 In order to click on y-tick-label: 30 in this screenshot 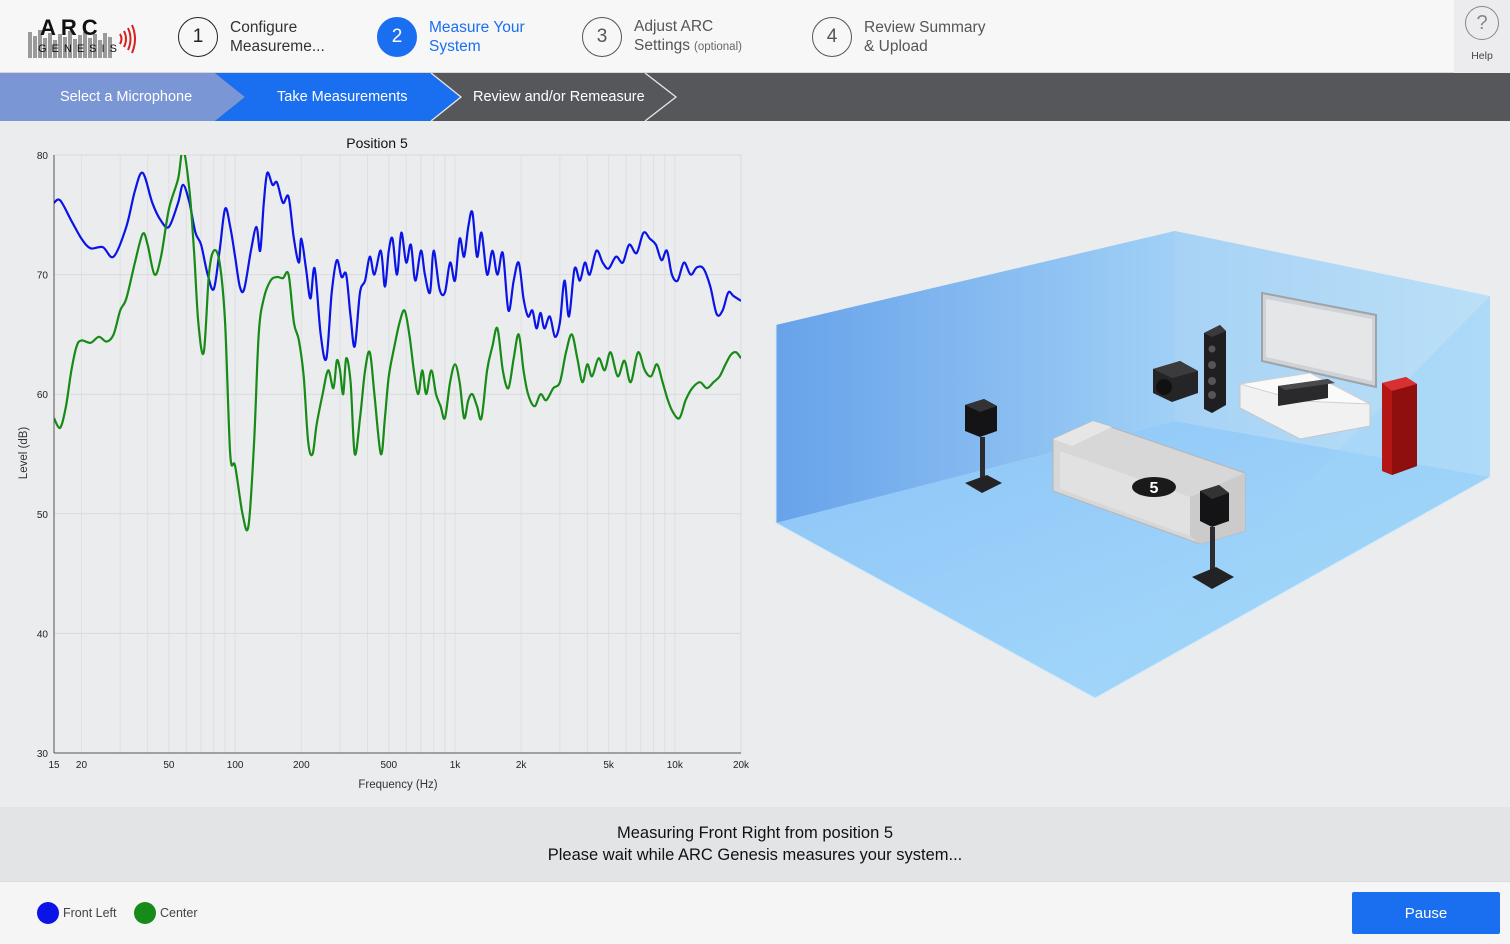, I will do `click(43, 754)`.